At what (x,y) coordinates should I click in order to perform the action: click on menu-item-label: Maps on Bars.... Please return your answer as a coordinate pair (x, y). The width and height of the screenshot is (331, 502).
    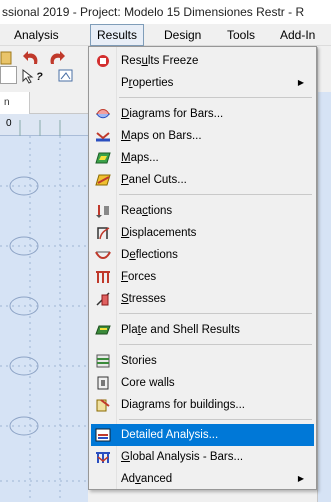
    Looking at the image, I should click on (161, 136).